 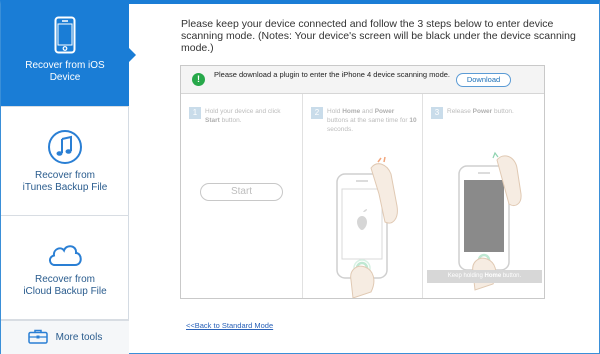 What do you see at coordinates (484, 276) in the screenshot?
I see `keep-holding-banner: Keep holding Home button.` at bounding box center [484, 276].